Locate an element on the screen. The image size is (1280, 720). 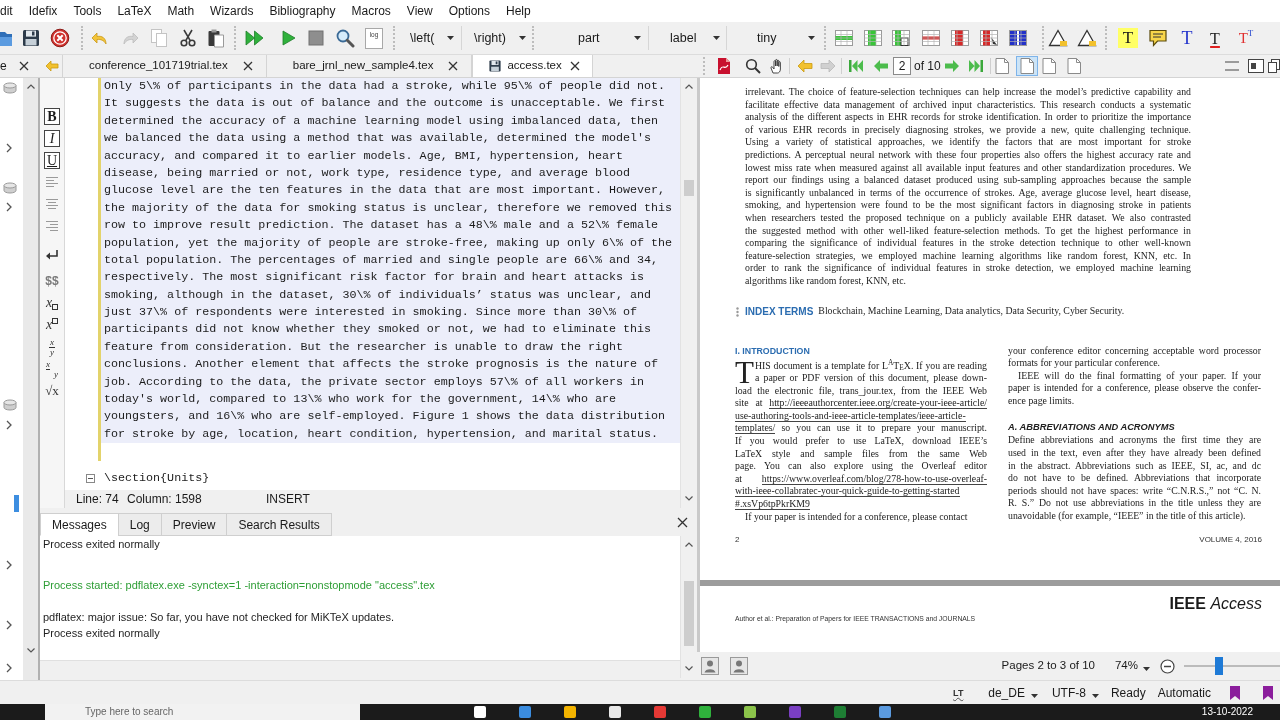
stop-icon is located at coordinates (316, 38).